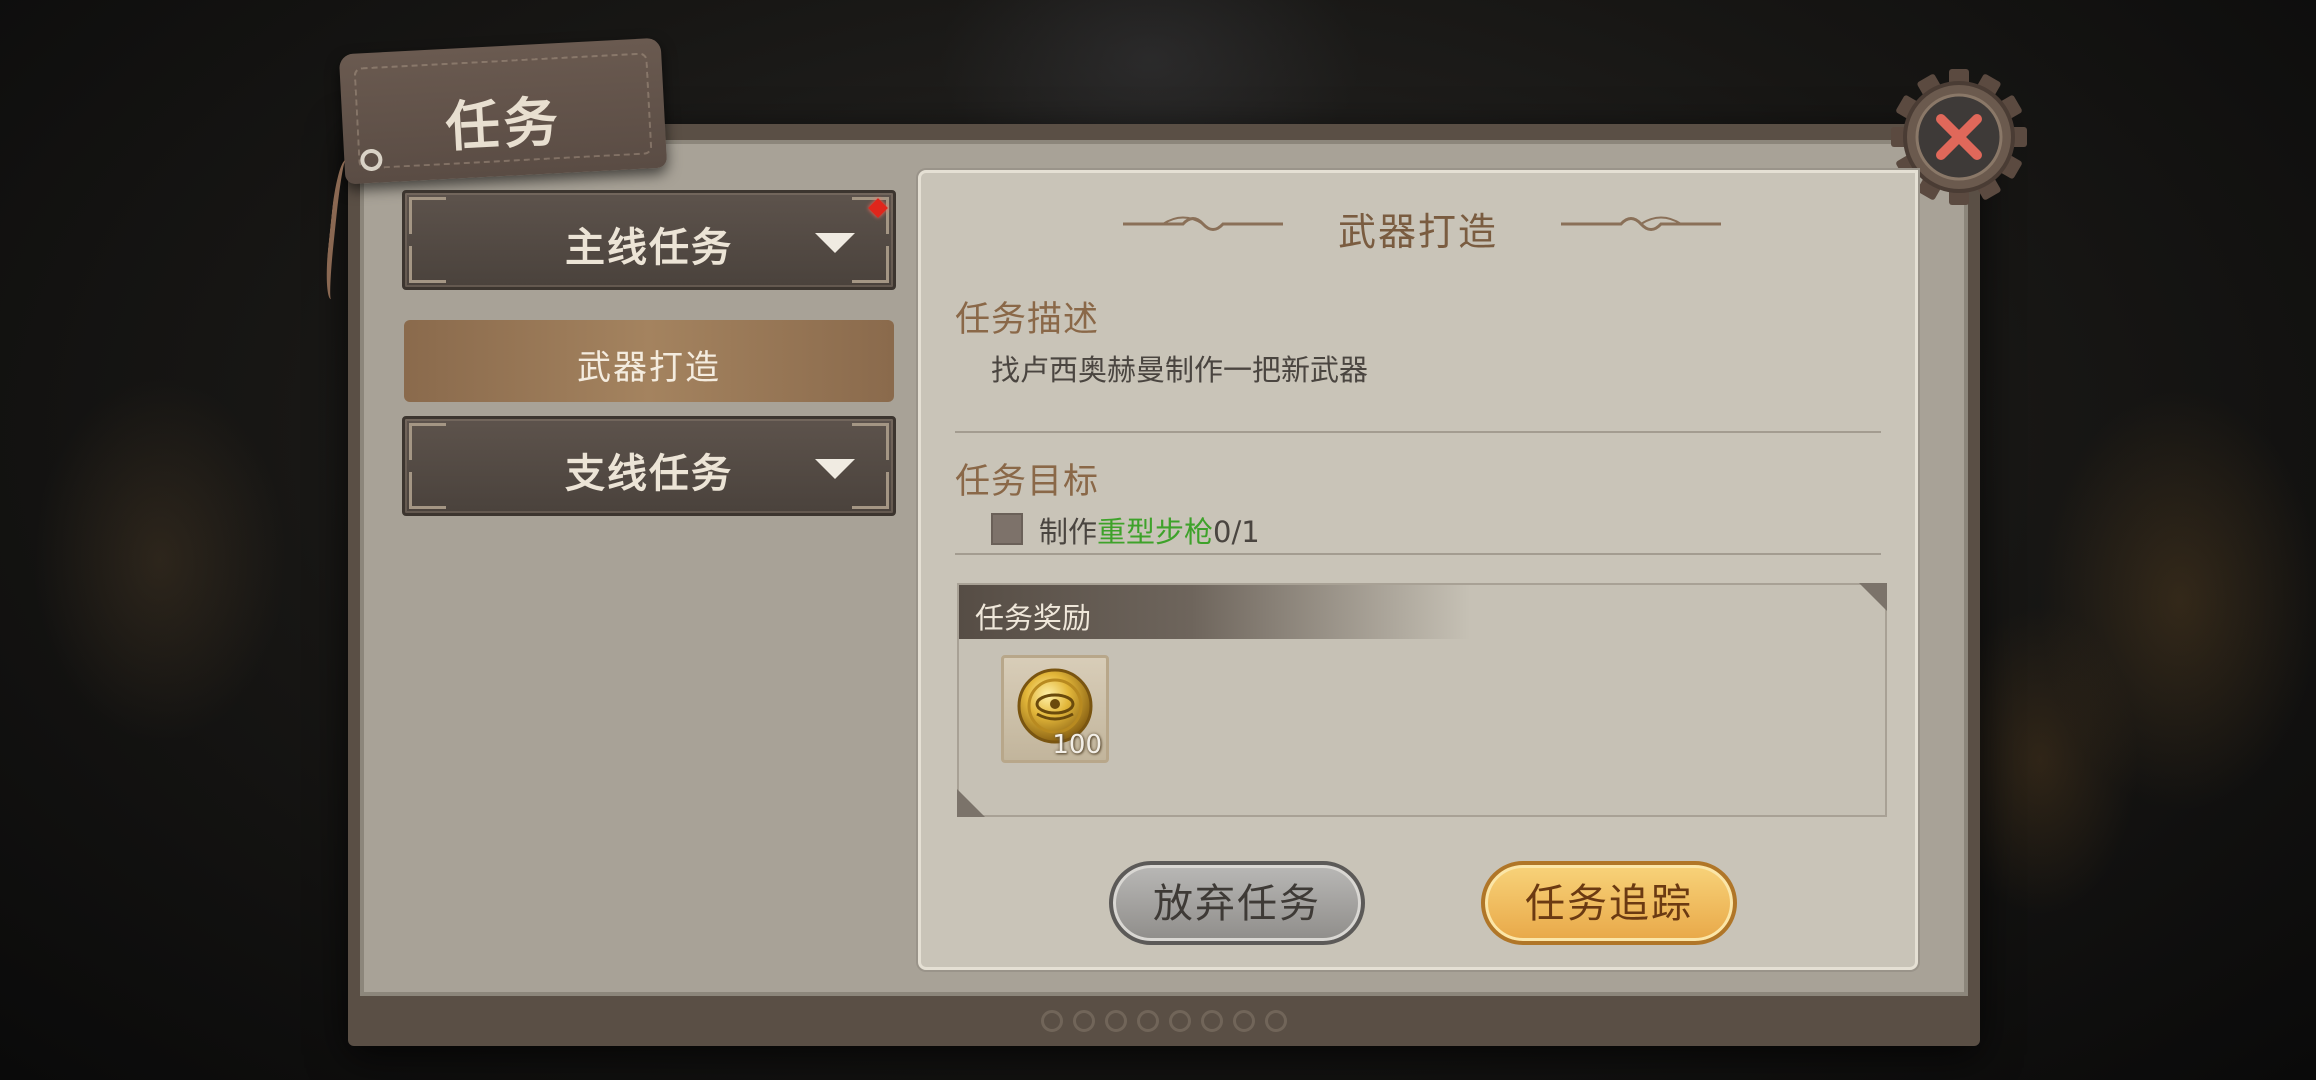 The height and width of the screenshot is (1080, 2316). What do you see at coordinates (1609, 903) in the screenshot?
I see `track-quest-button: 任务追踪` at bounding box center [1609, 903].